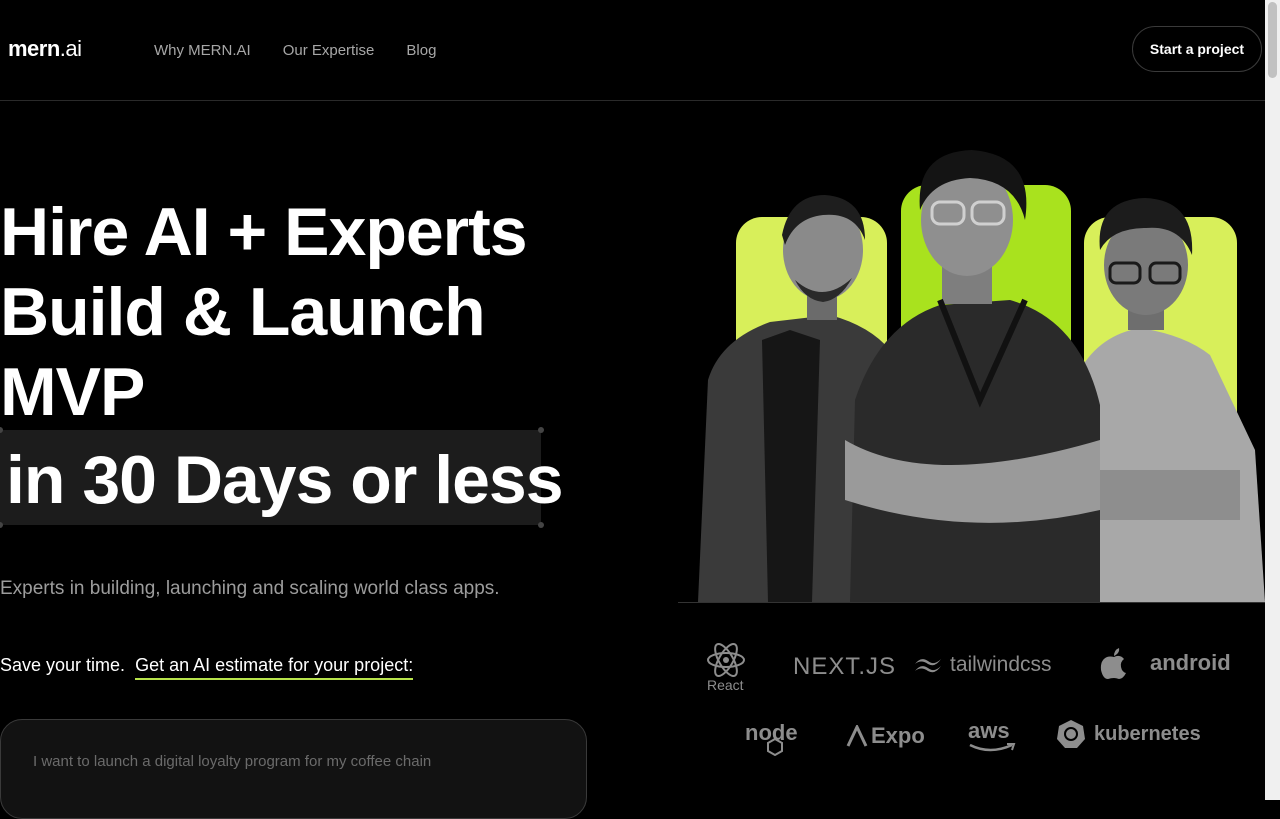 The height and width of the screenshot is (819, 1280). I want to click on ai-estimate-link: Get an AI estimate for your project:, so click(274, 667).